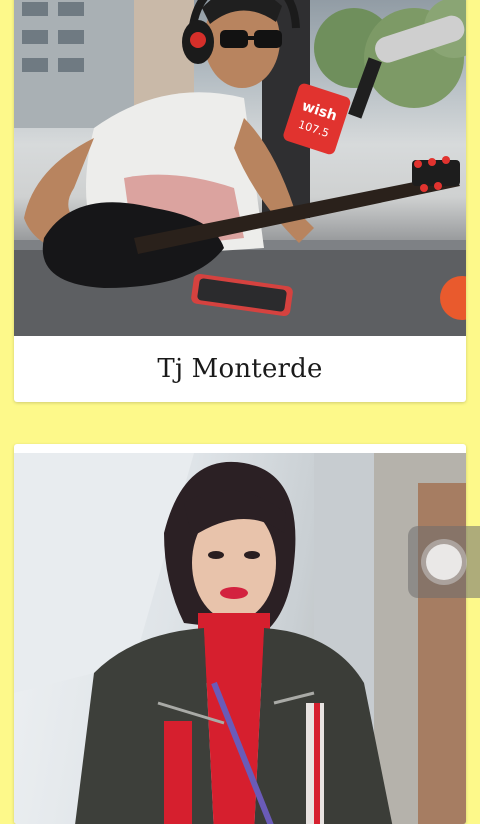 The image size is (480, 824). I want to click on assistive-touch-button, so click(444, 562).